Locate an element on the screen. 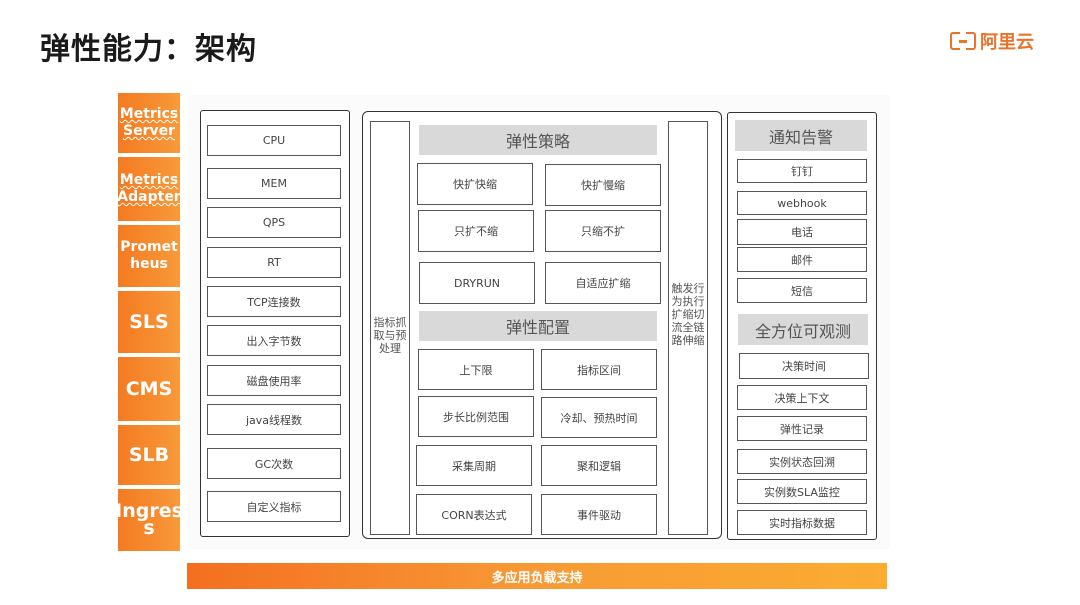 The width and height of the screenshot is (1080, 605). source-prometheus: Promet heus is located at coordinates (149, 256).